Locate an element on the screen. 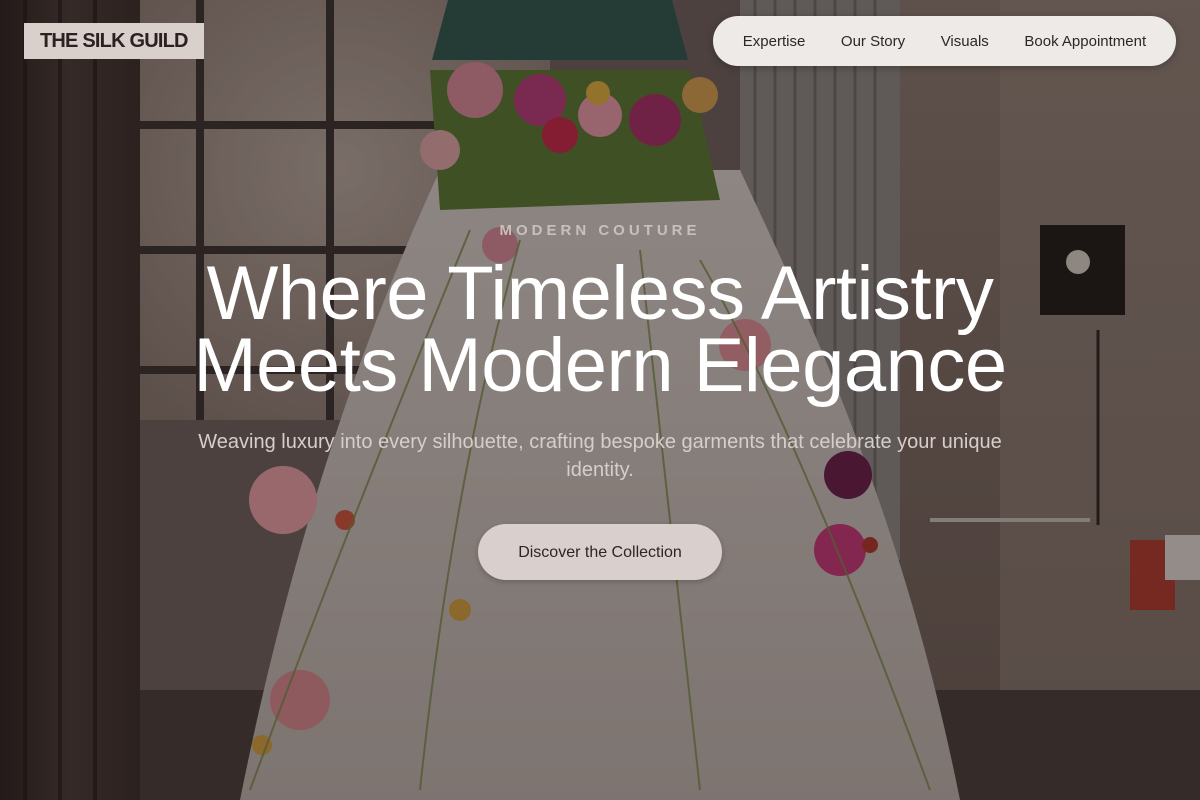  discover-collection-button: Discover the Collection is located at coordinates (600, 552).